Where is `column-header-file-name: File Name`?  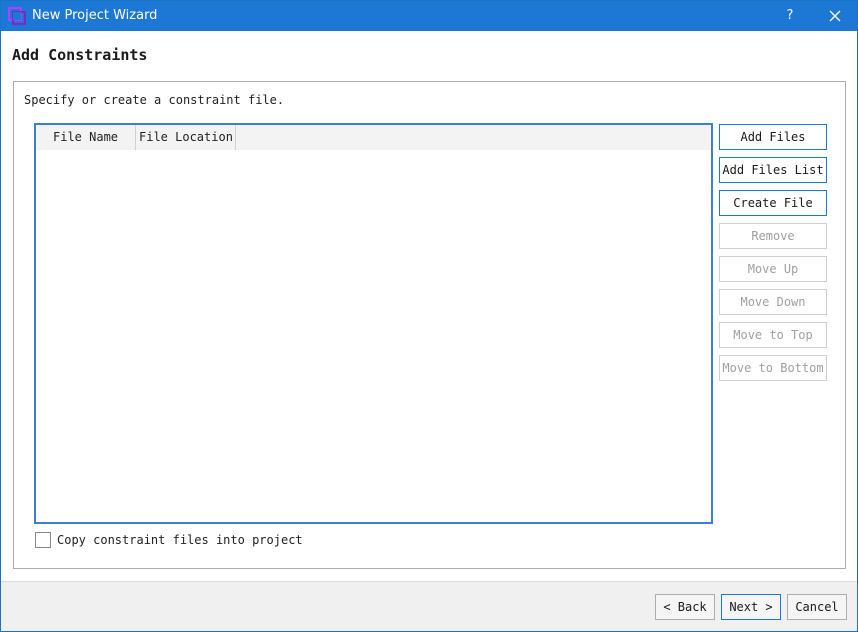
column-header-file-name: File Name is located at coordinates (86, 137).